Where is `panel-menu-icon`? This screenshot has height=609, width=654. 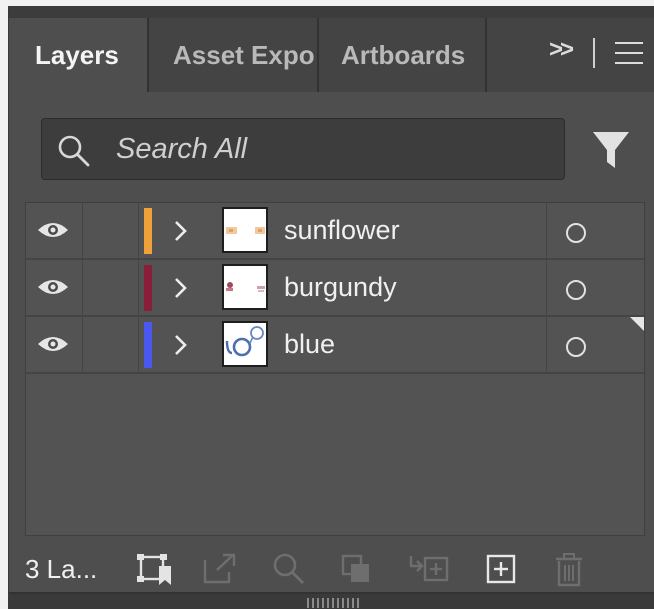
panel-menu-icon is located at coordinates (629, 53).